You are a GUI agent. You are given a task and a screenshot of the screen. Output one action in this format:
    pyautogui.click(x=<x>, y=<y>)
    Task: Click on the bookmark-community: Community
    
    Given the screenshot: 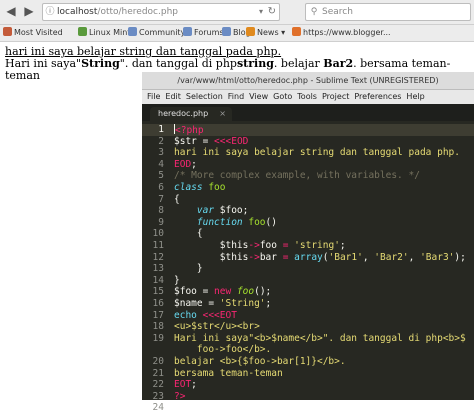 What is the action you would take?
    pyautogui.click(x=156, y=33)
    